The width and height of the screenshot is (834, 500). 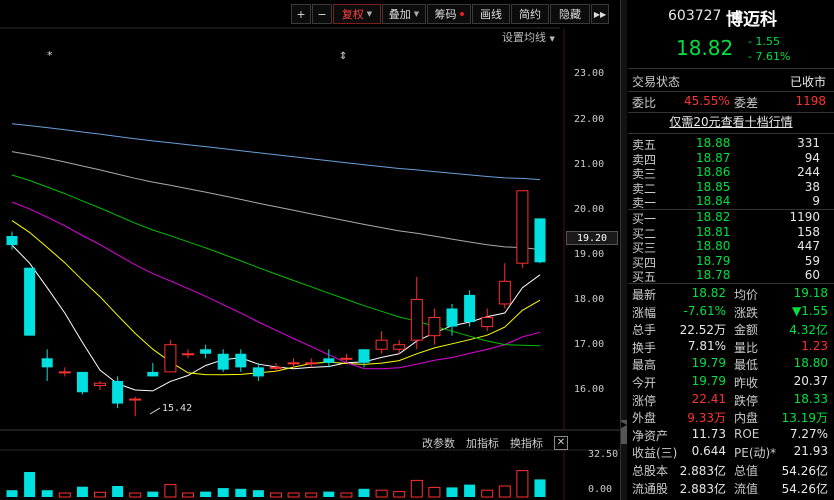 I want to click on change-block: - 1.55 - 7.61%, so click(x=769, y=49).